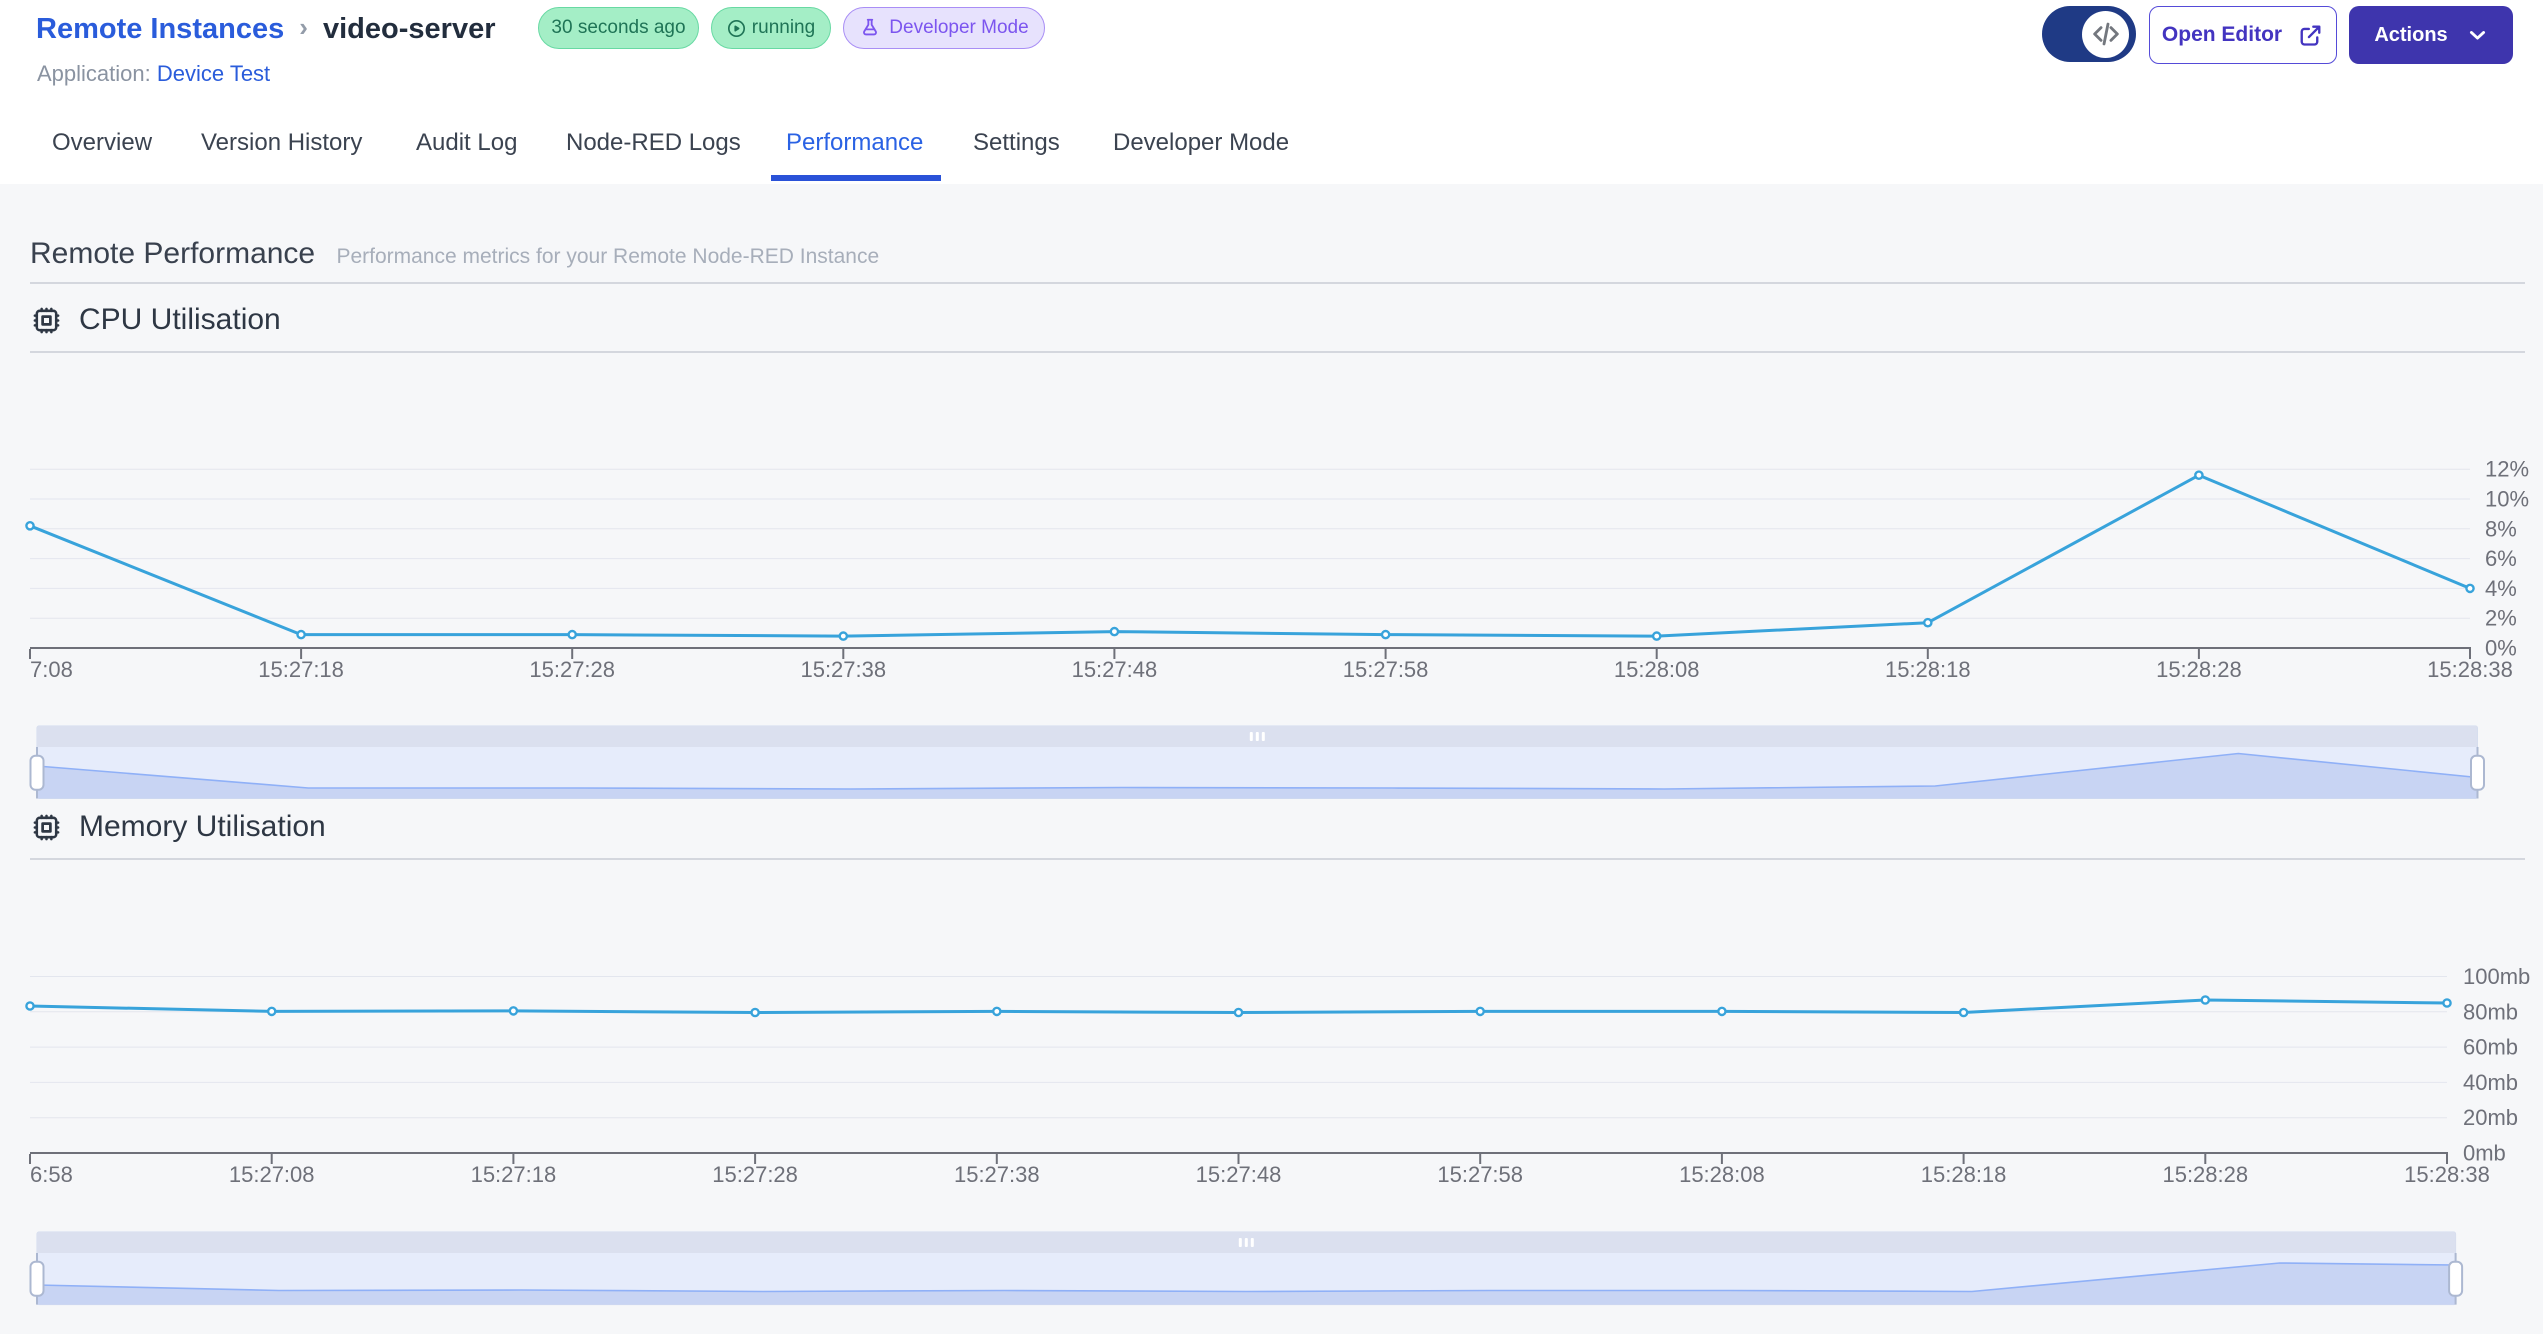  I want to click on svg-text: 100mb, so click(2496, 976).